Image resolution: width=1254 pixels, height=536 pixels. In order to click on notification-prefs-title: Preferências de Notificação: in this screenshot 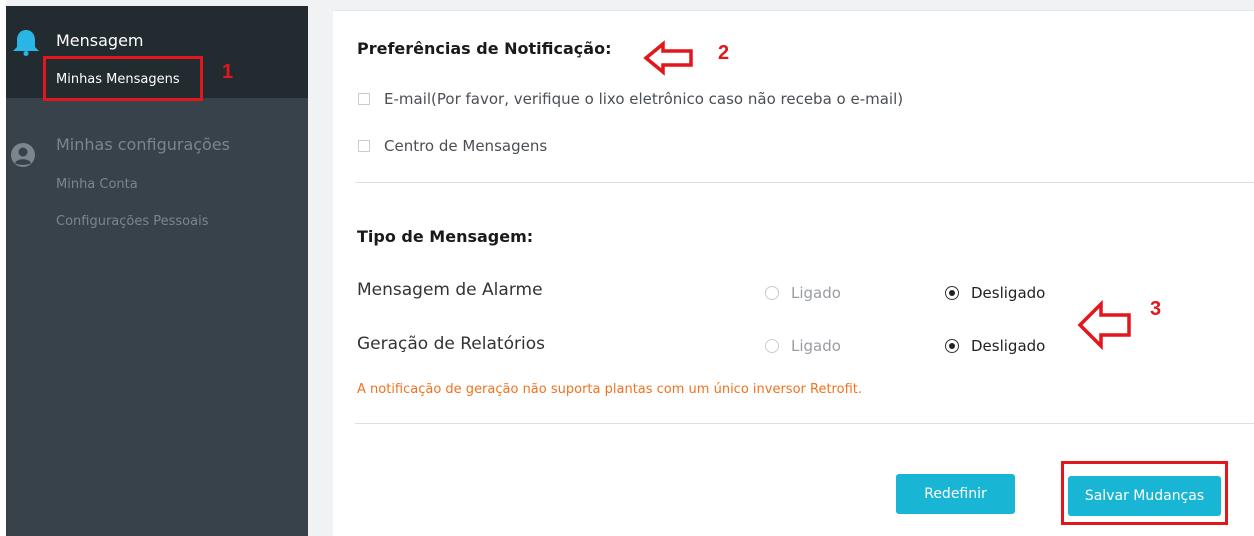, I will do `click(484, 48)`.